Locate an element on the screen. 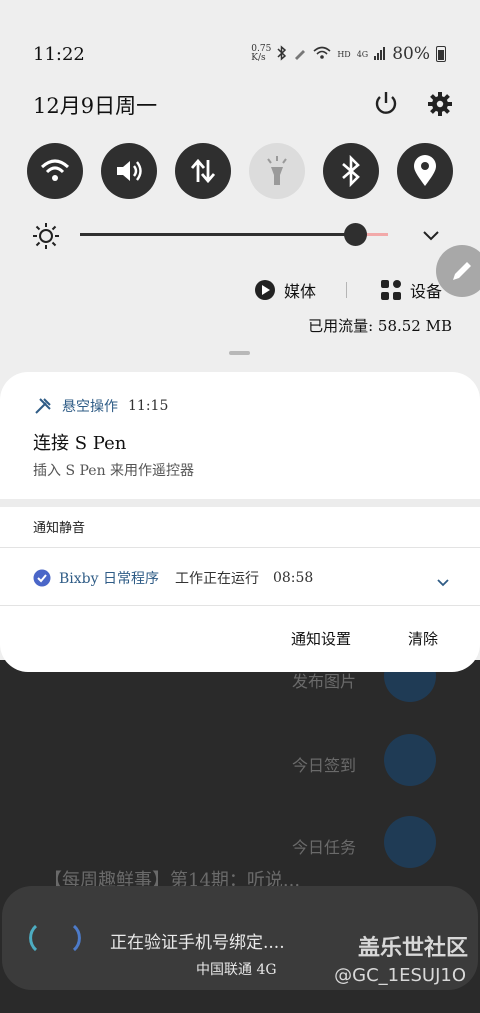  media-label: 媒体 is located at coordinates (300, 291).